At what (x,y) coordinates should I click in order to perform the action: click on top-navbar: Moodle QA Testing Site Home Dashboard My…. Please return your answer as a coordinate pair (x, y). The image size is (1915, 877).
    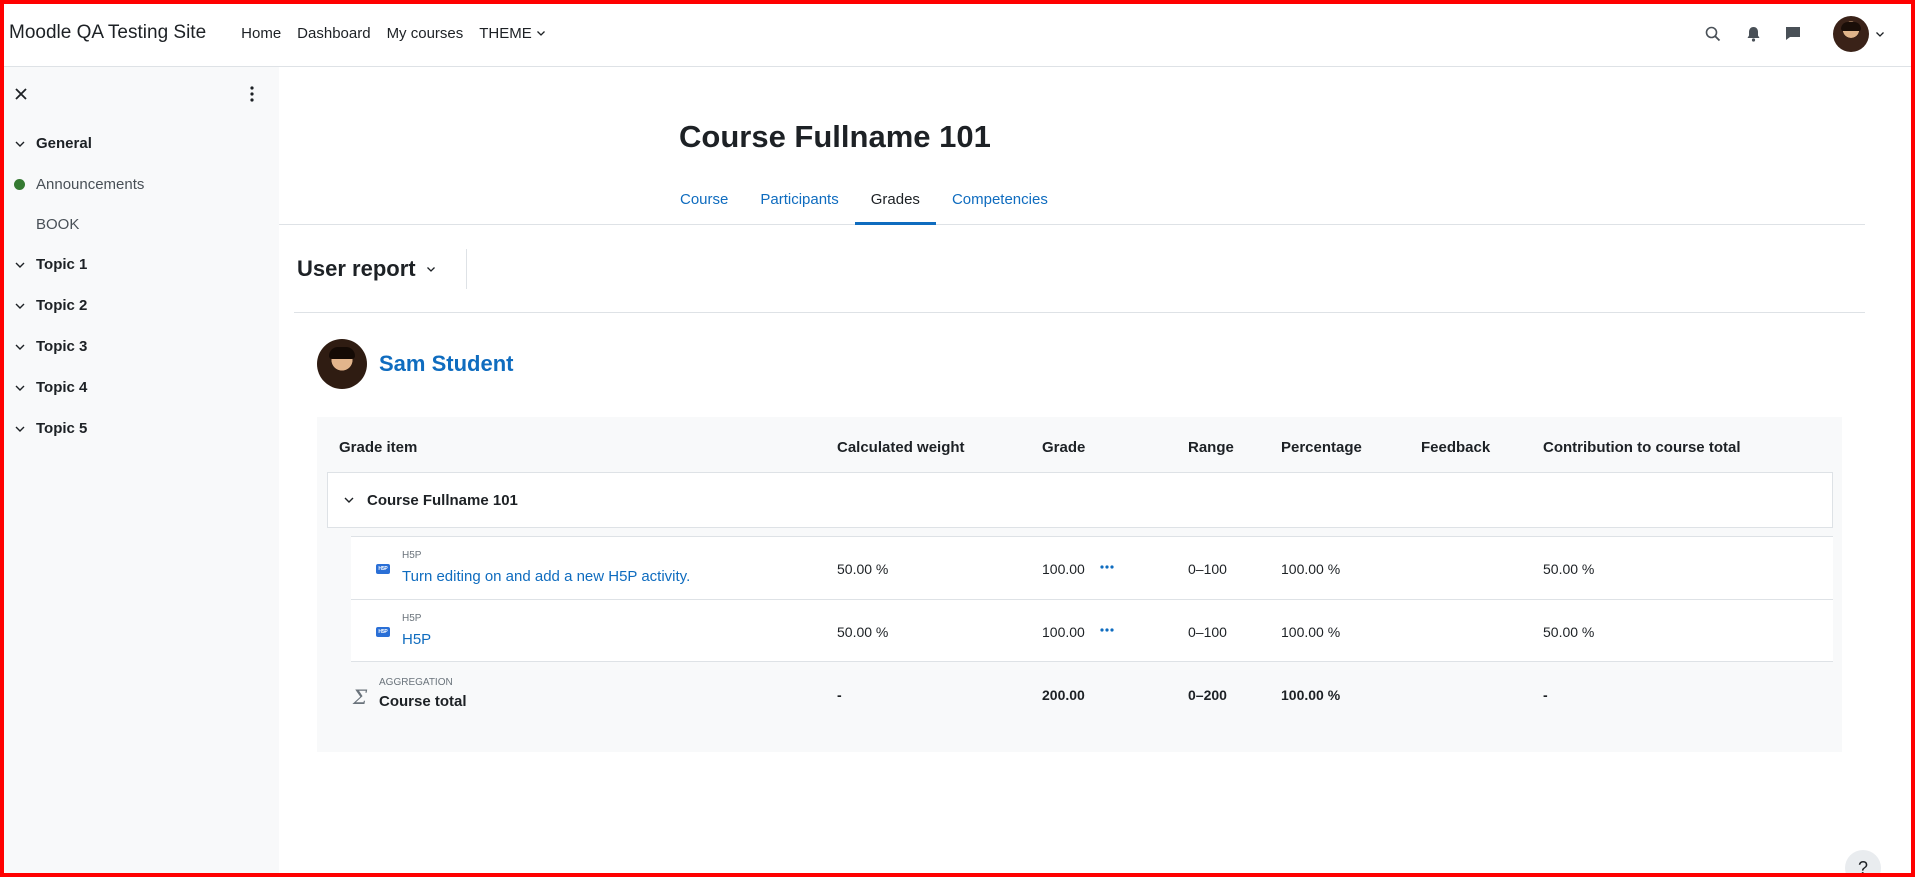
    Looking at the image, I should click on (957, 33).